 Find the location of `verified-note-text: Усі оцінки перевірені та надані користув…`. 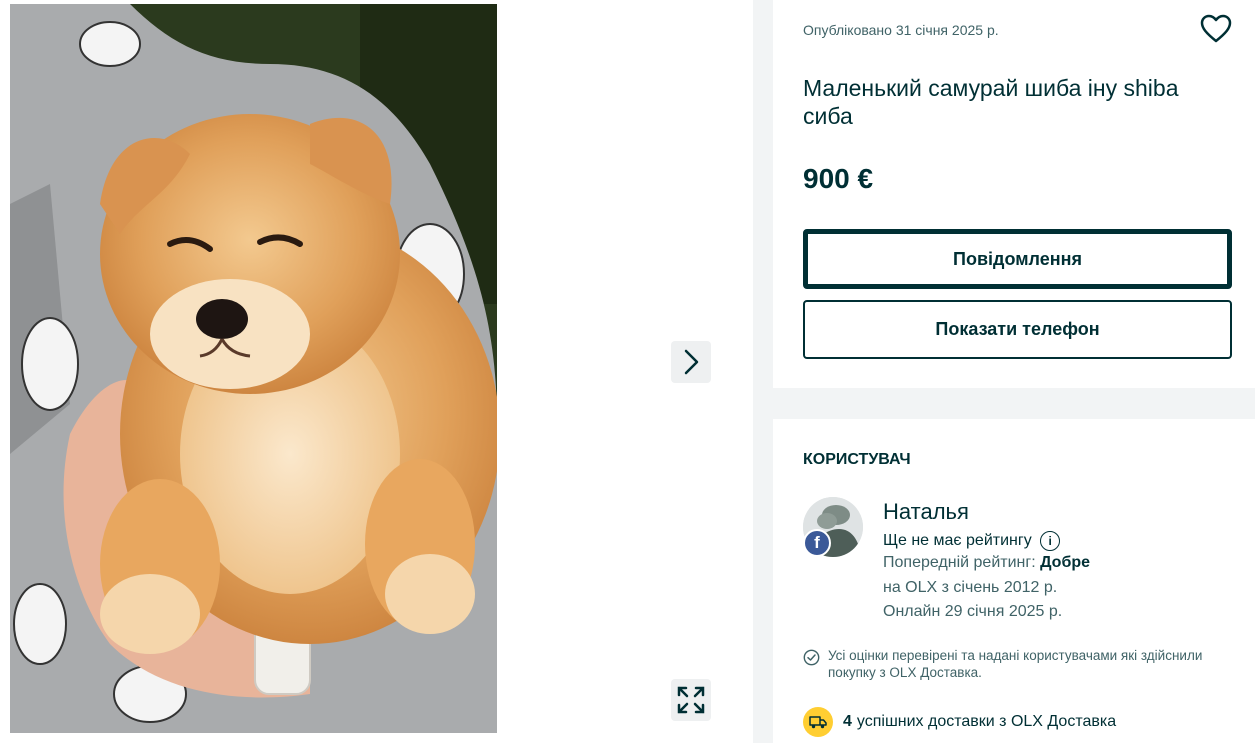

verified-note-text: Усі оцінки перевірені та надані користув… is located at coordinates (1015, 664).